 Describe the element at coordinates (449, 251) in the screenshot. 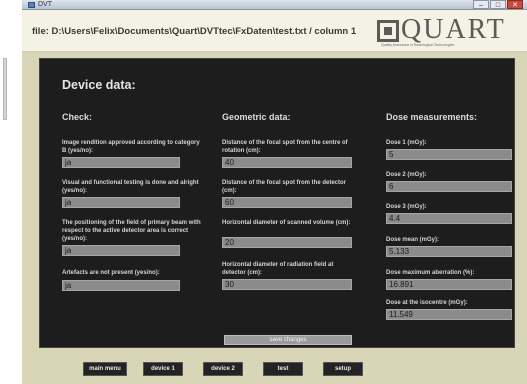

I see `dose-mean-field: 5.133` at that location.